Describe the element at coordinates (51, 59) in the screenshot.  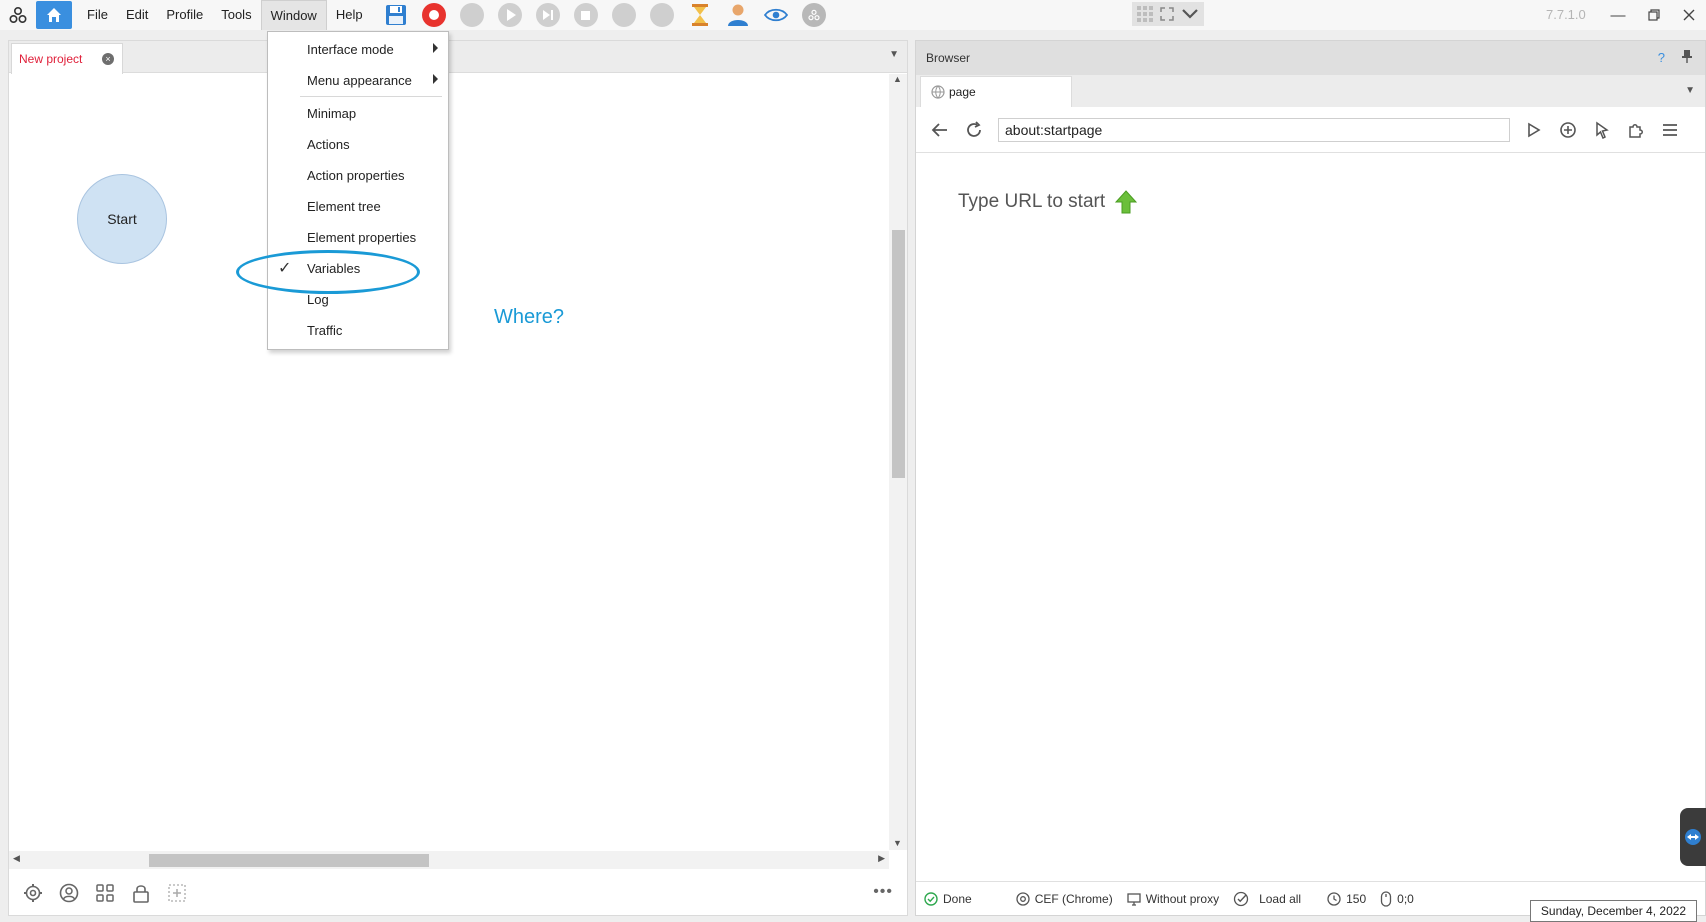
I see `tab-label: New project` at that location.